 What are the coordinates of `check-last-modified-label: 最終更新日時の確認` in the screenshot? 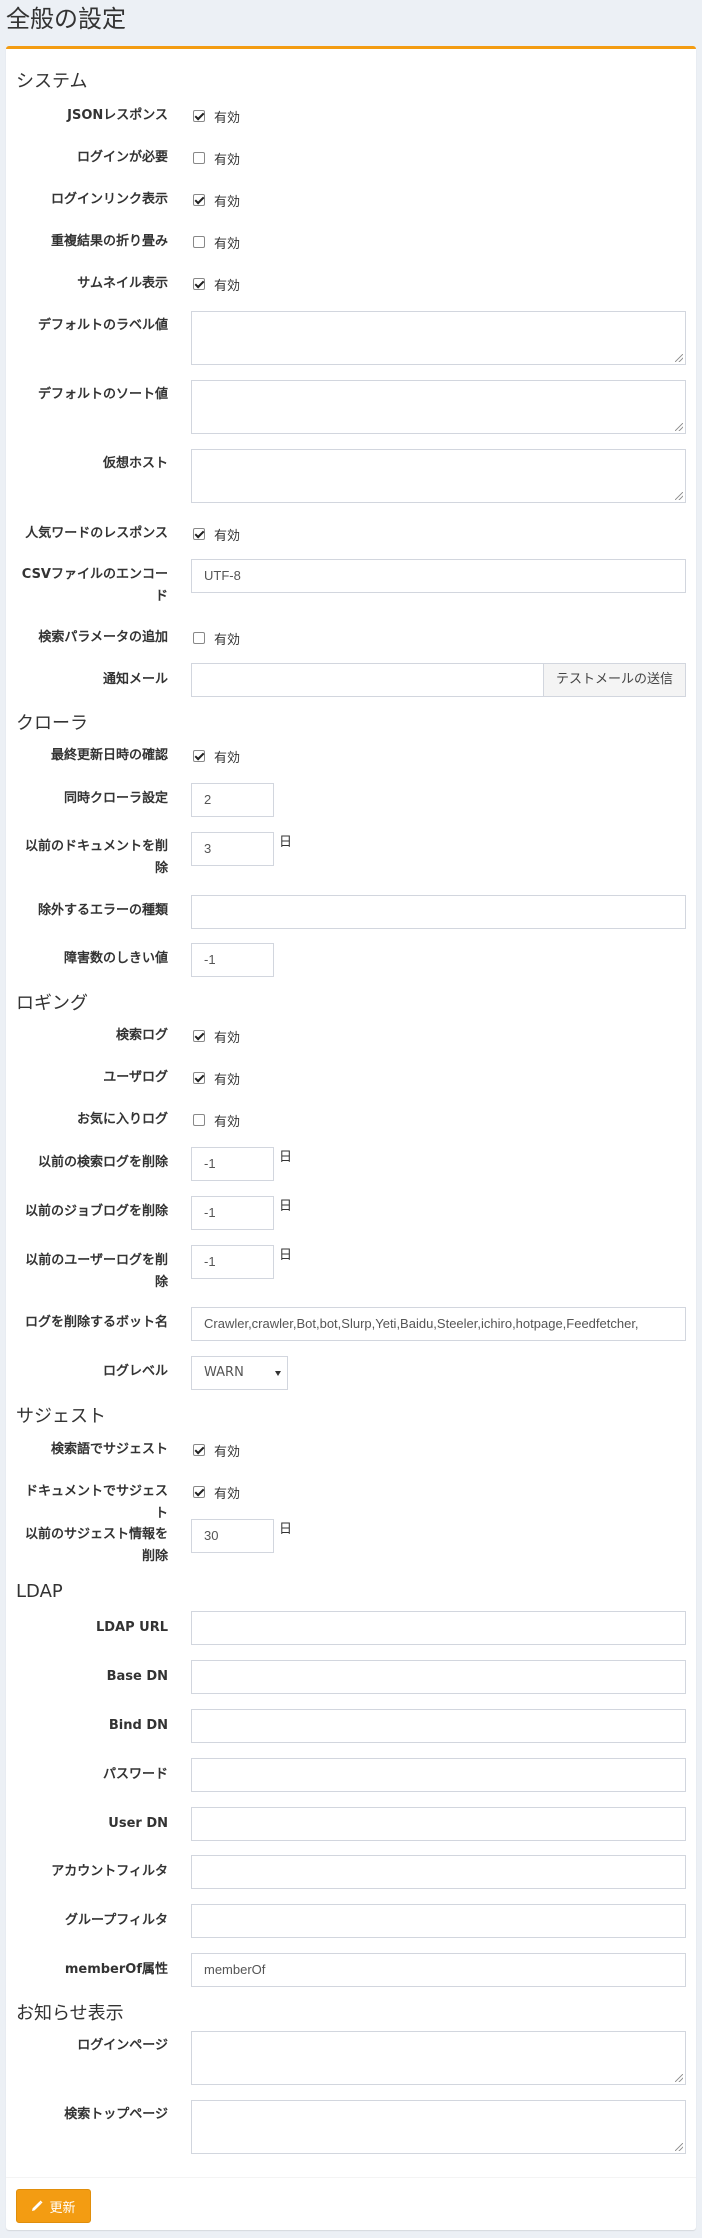 It's located at (109, 755).